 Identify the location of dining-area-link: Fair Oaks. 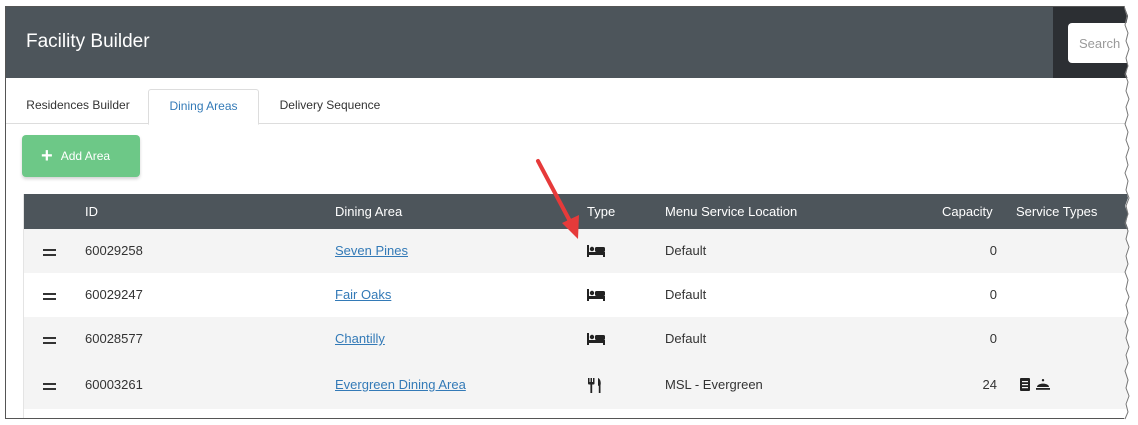
(363, 294).